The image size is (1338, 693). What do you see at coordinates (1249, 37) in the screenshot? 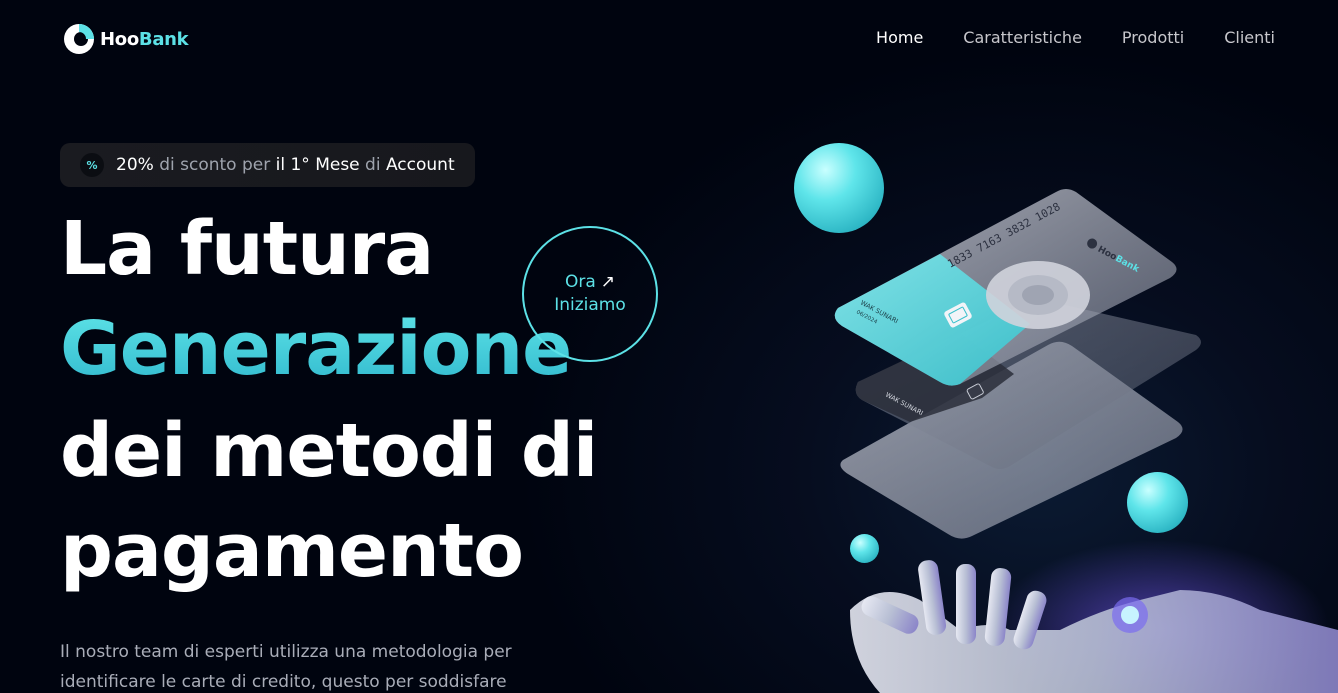
I see `nav-clienti: Clienti` at bounding box center [1249, 37].